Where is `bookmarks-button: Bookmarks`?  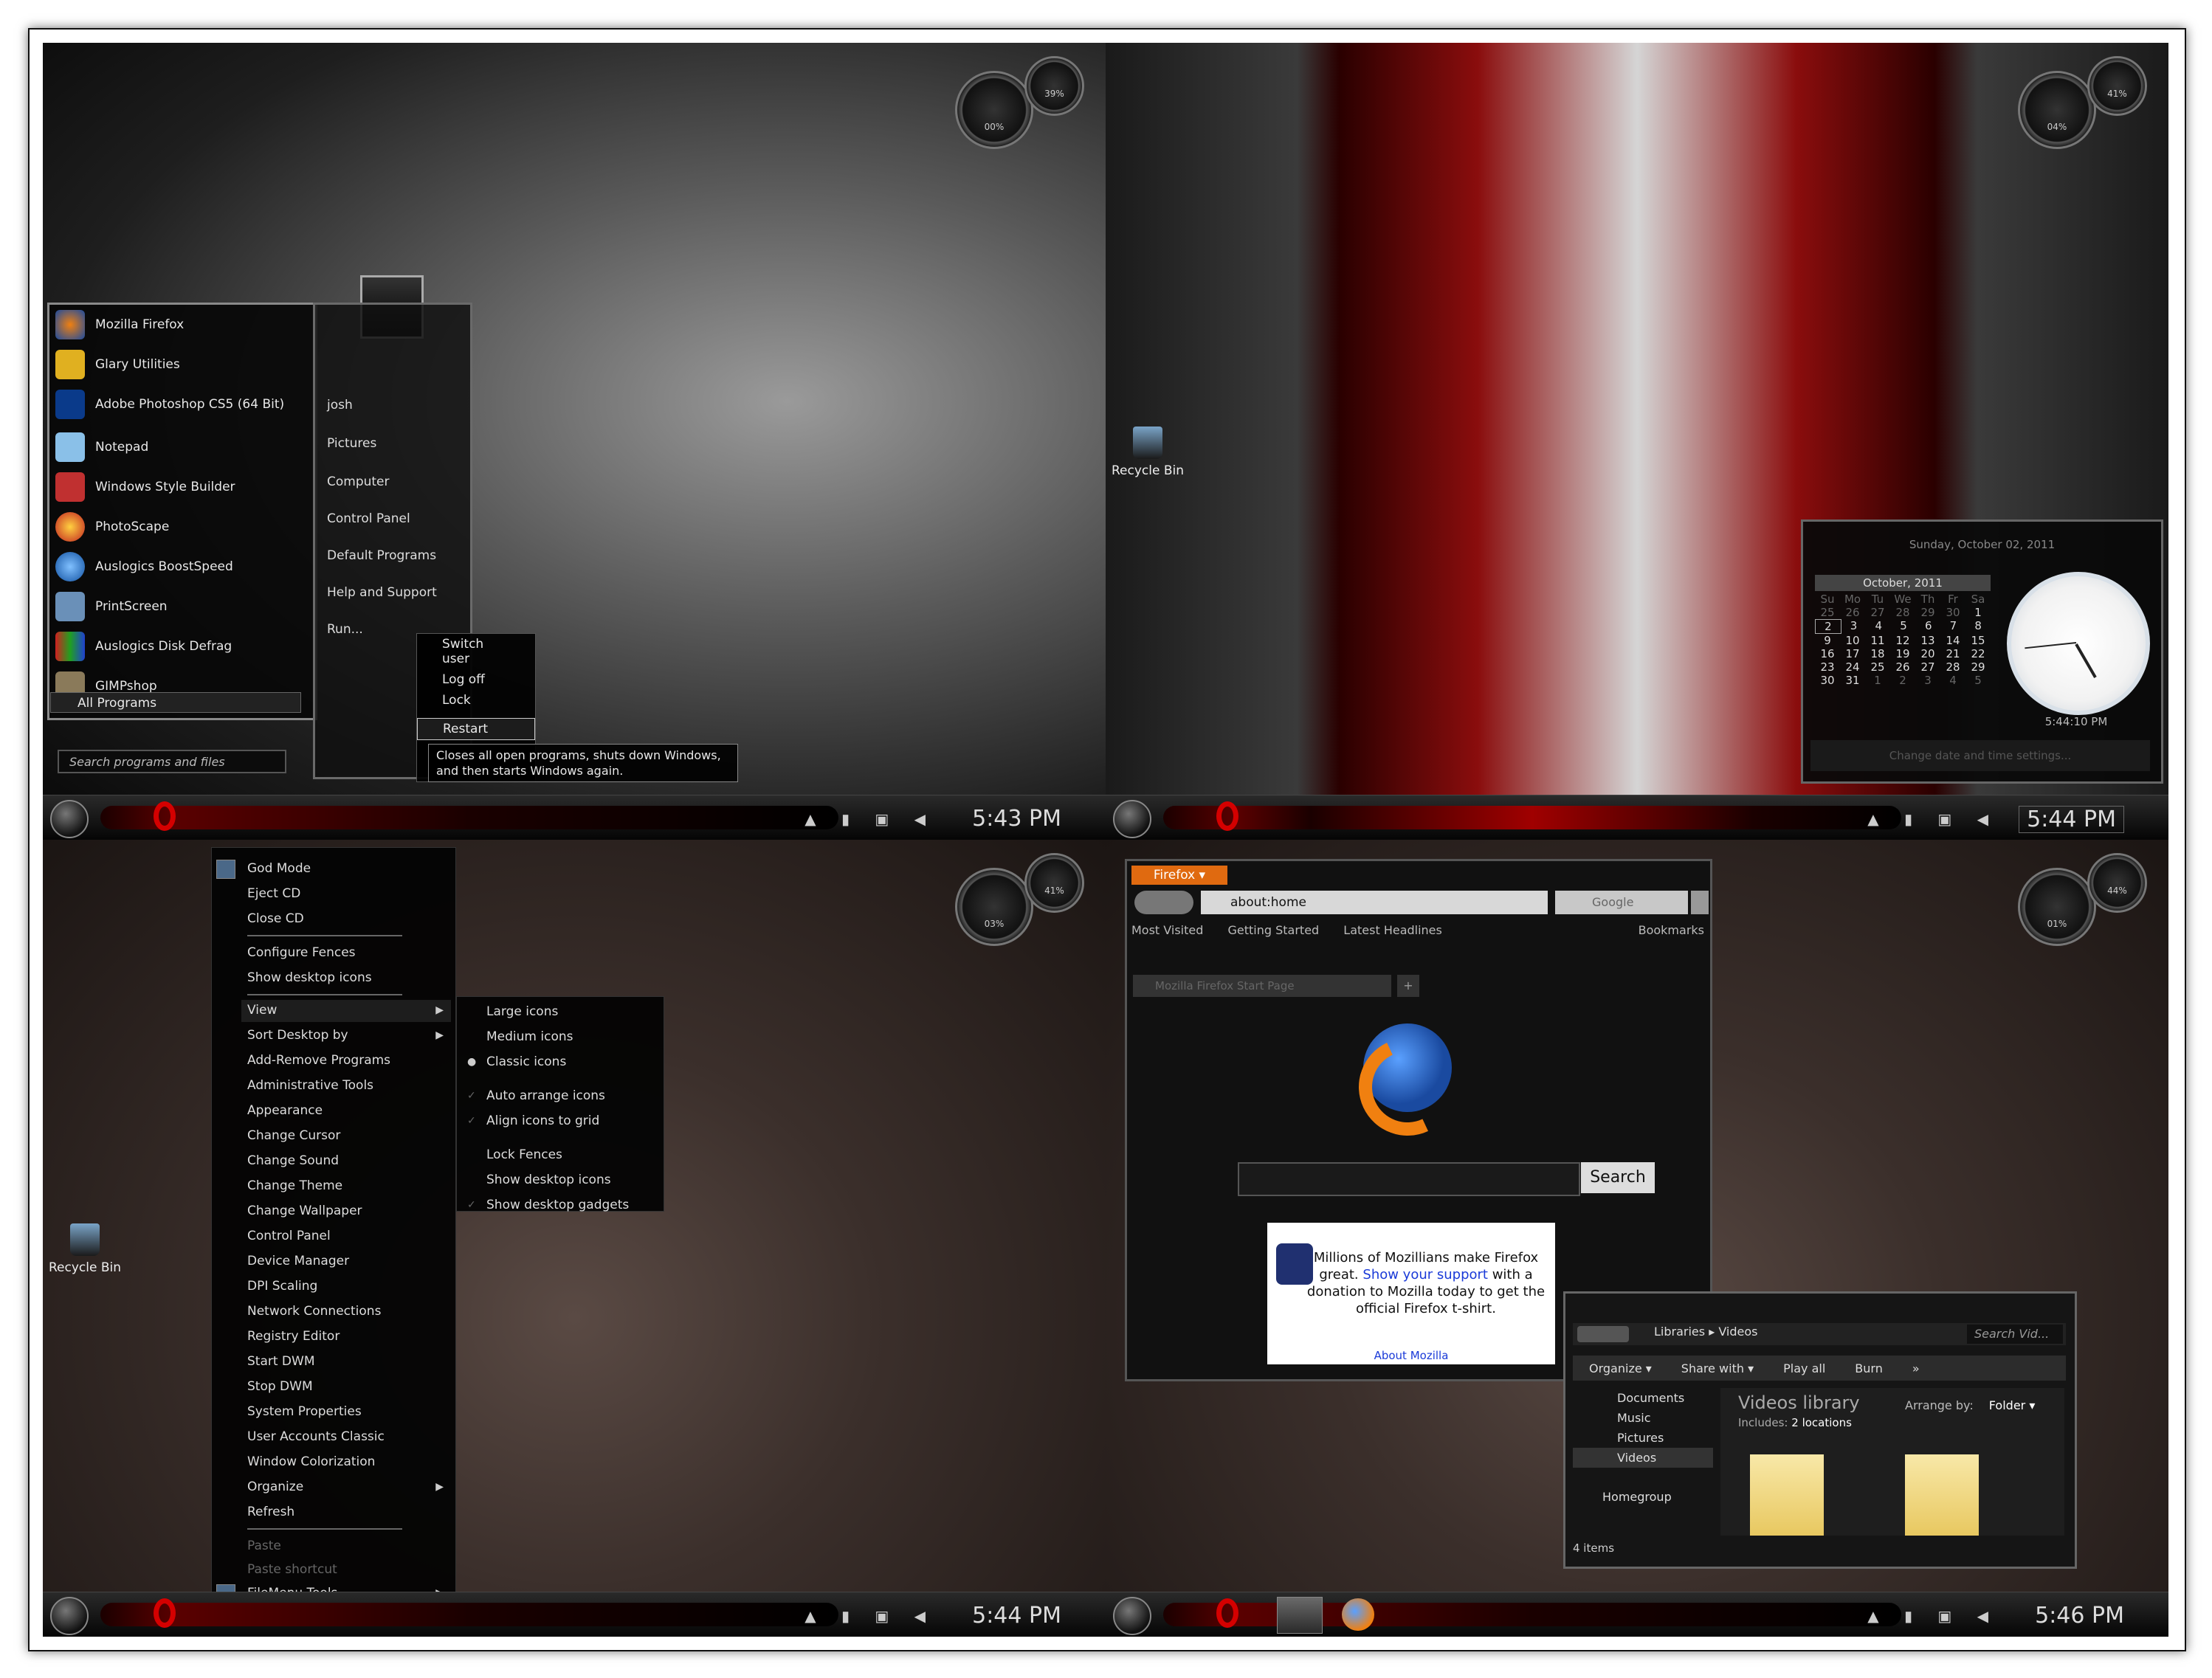 bookmarks-button: Bookmarks is located at coordinates (1671, 930).